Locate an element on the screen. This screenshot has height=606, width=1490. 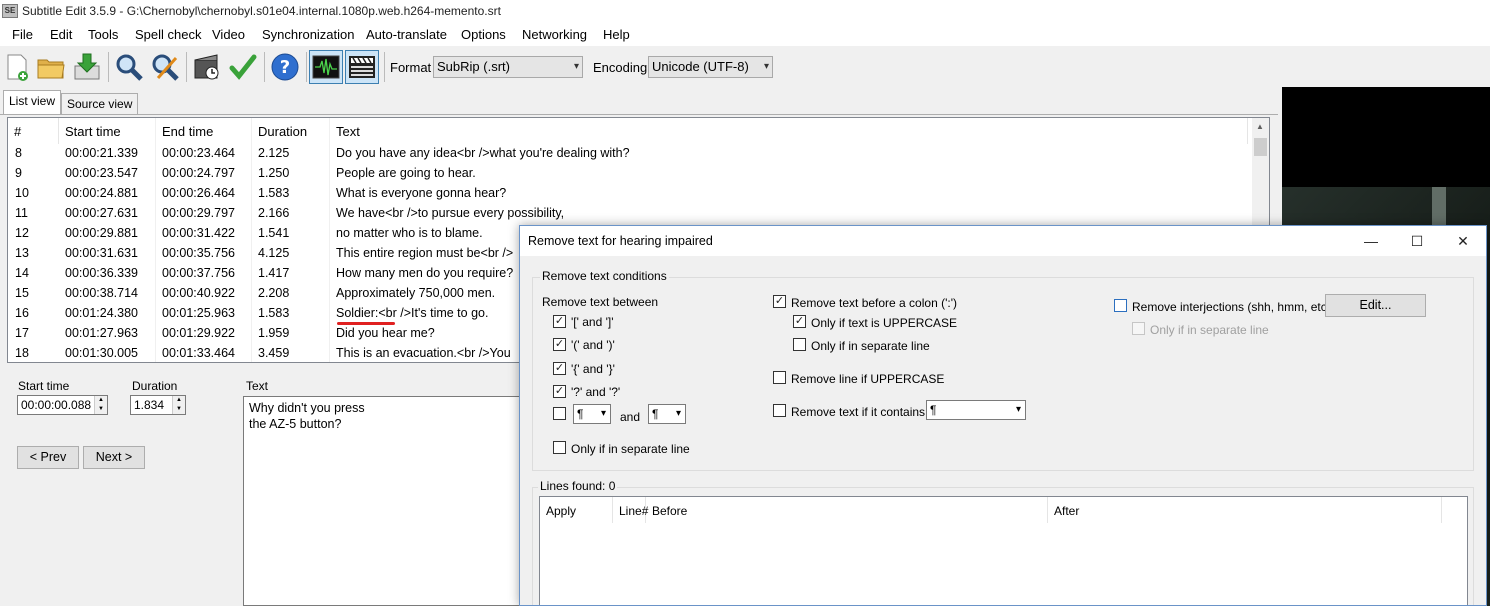
duration-input: 1.834 ▲ ▼ is located at coordinates (158, 405).